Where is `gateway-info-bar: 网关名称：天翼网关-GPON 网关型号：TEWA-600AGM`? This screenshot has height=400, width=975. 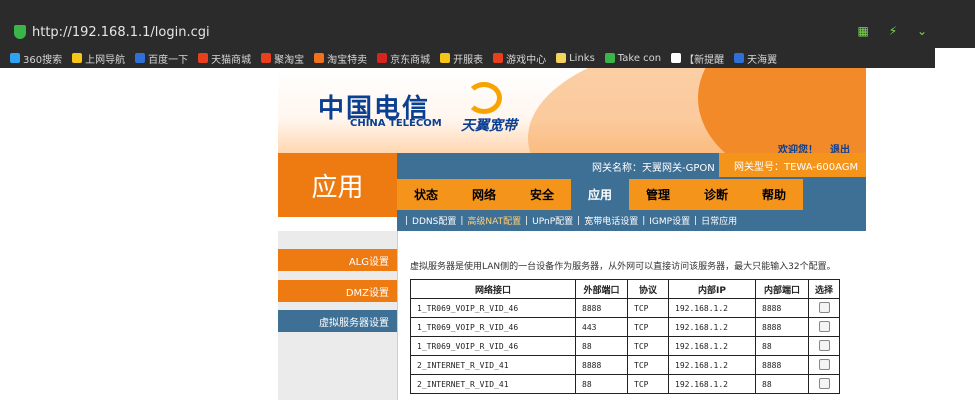 gateway-info-bar: 网关名称：天翼网关-GPON 网关型号：TEWA-600AGM is located at coordinates (631, 165).